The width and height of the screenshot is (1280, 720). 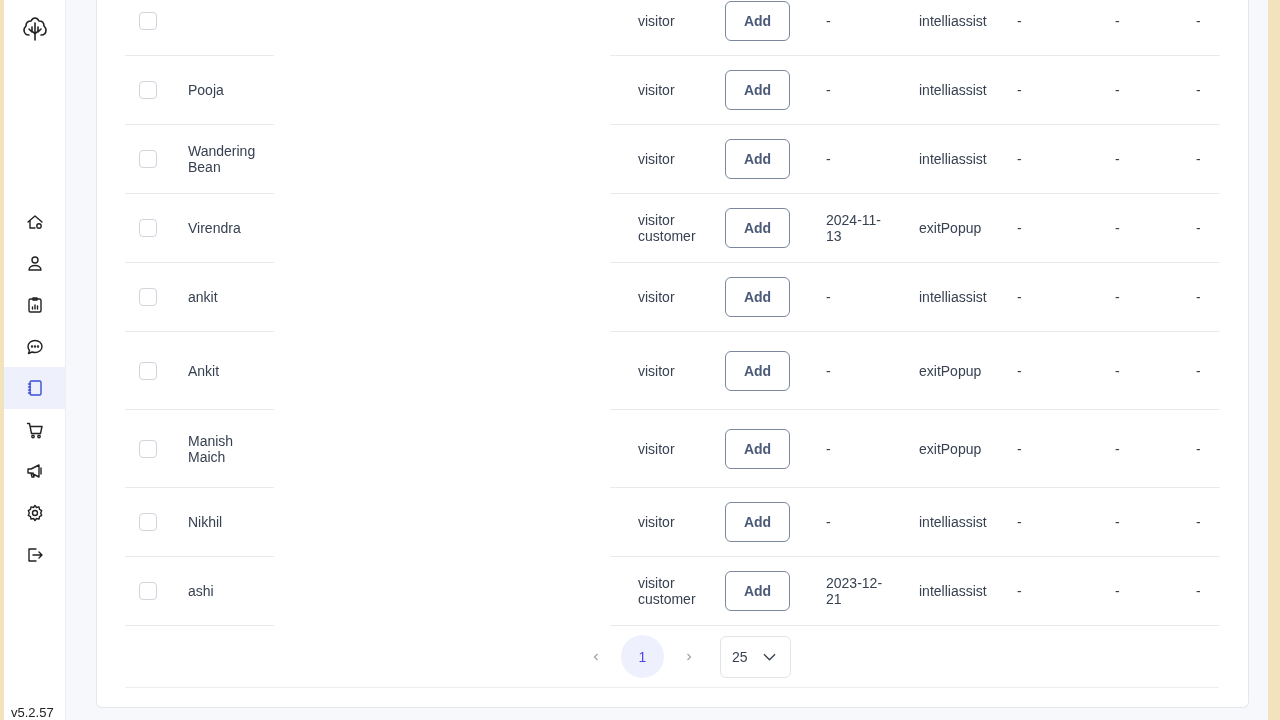 I want to click on name-cell: Ankit, so click(x=204, y=370).